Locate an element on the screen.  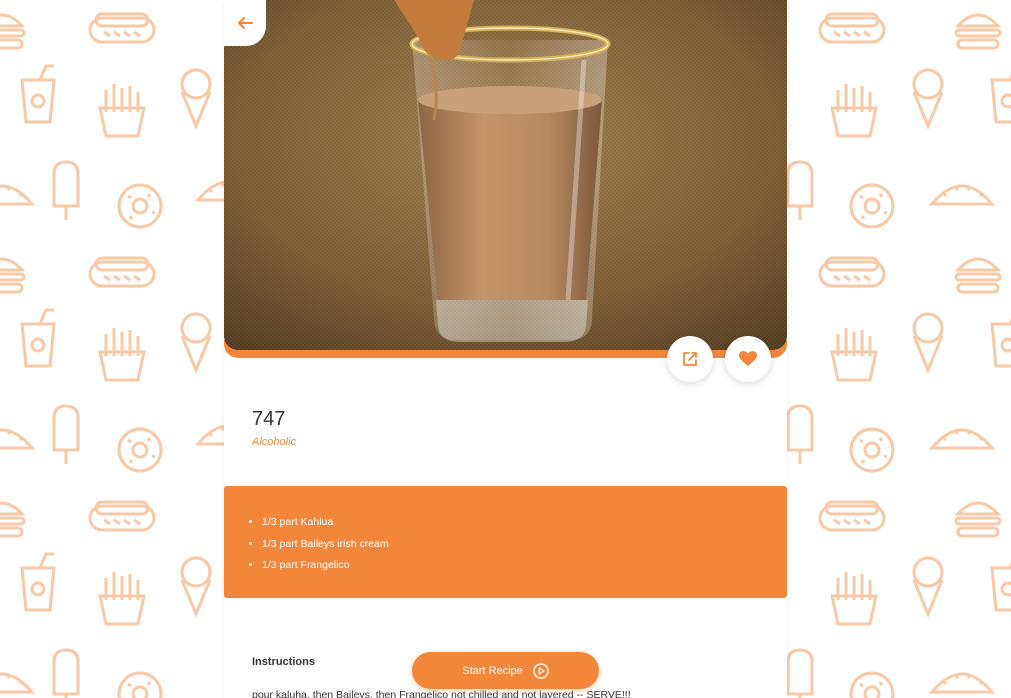
ingredient-item: 1/3 part Baileys irish cream is located at coordinates (524, 545).